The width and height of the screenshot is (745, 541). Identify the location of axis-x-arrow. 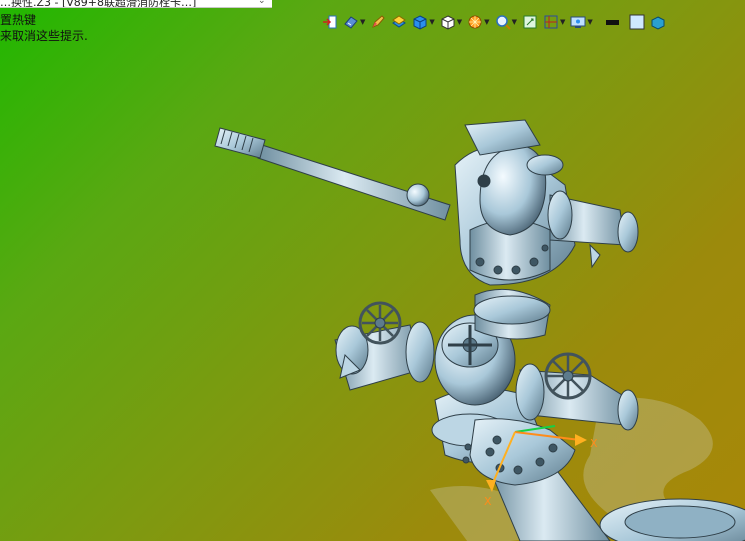
(581, 440).